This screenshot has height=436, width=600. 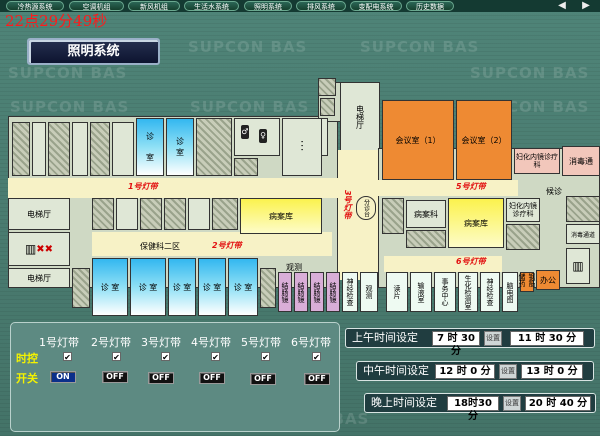 I want to click on light-band-2-label: 2号灯带, so click(x=227, y=245).